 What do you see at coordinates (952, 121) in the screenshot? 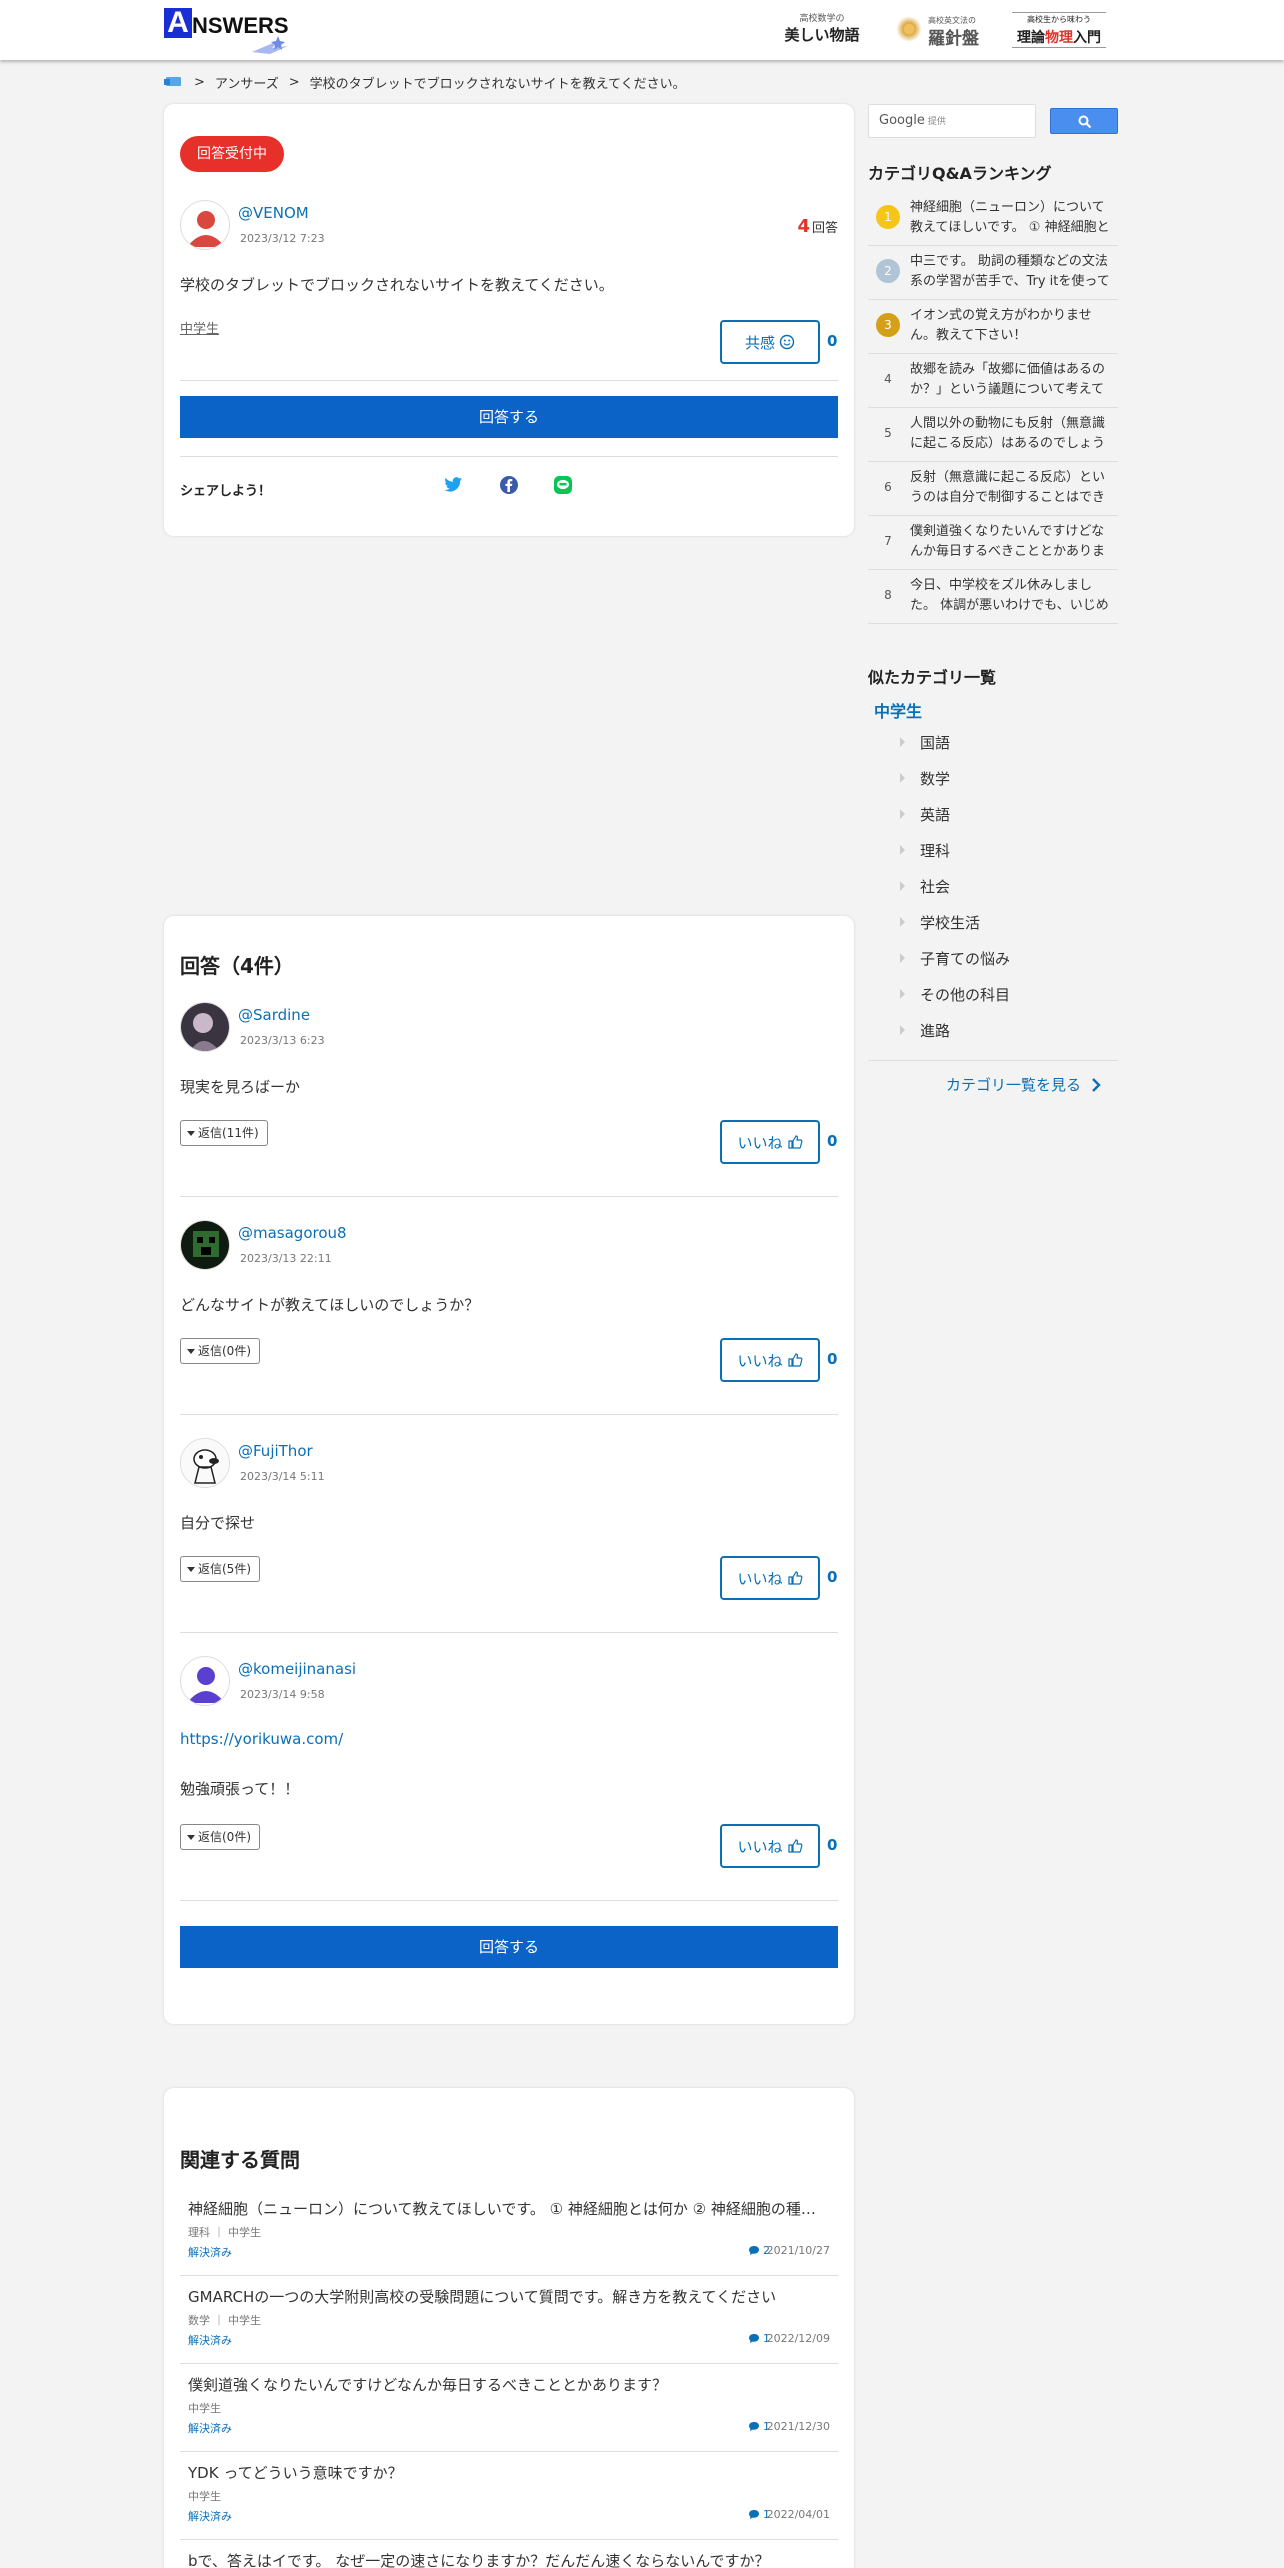
I see `search-input: Google 提供` at bounding box center [952, 121].